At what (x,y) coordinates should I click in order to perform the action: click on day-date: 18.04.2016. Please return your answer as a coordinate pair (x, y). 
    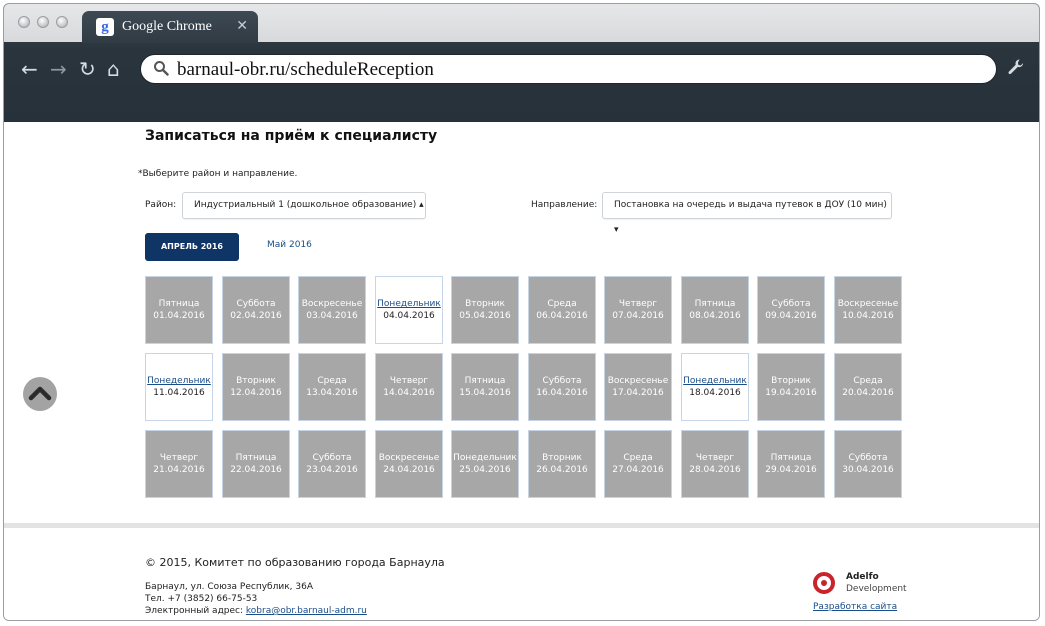
    Looking at the image, I should click on (715, 393).